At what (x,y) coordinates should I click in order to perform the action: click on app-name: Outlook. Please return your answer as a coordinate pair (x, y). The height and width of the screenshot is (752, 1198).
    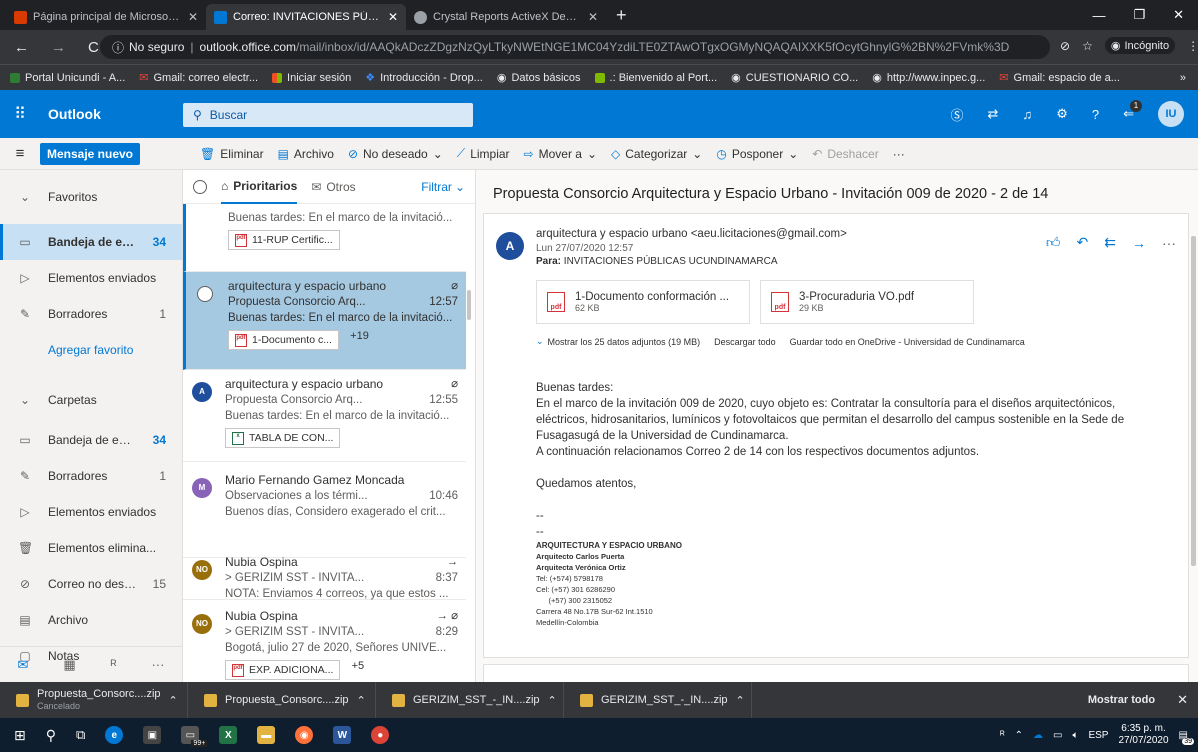
    Looking at the image, I should click on (74, 114).